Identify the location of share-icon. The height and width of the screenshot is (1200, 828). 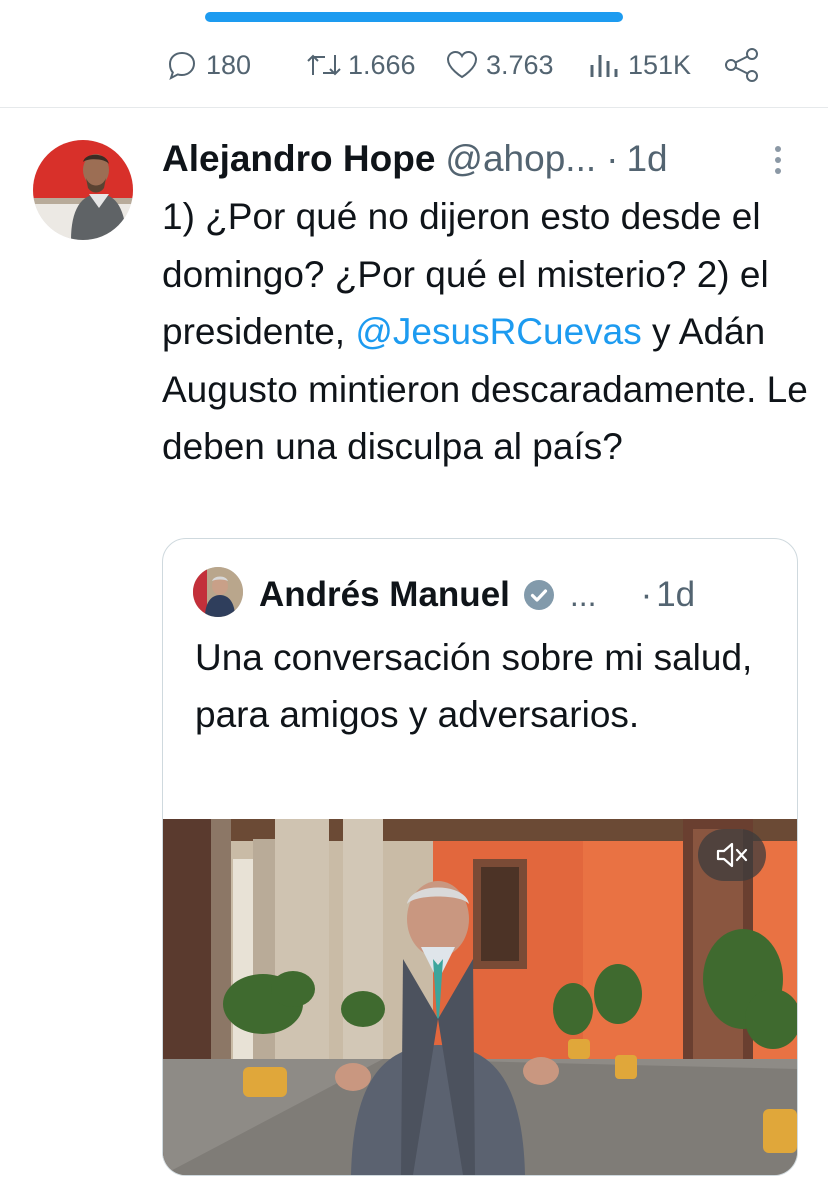
(741, 65).